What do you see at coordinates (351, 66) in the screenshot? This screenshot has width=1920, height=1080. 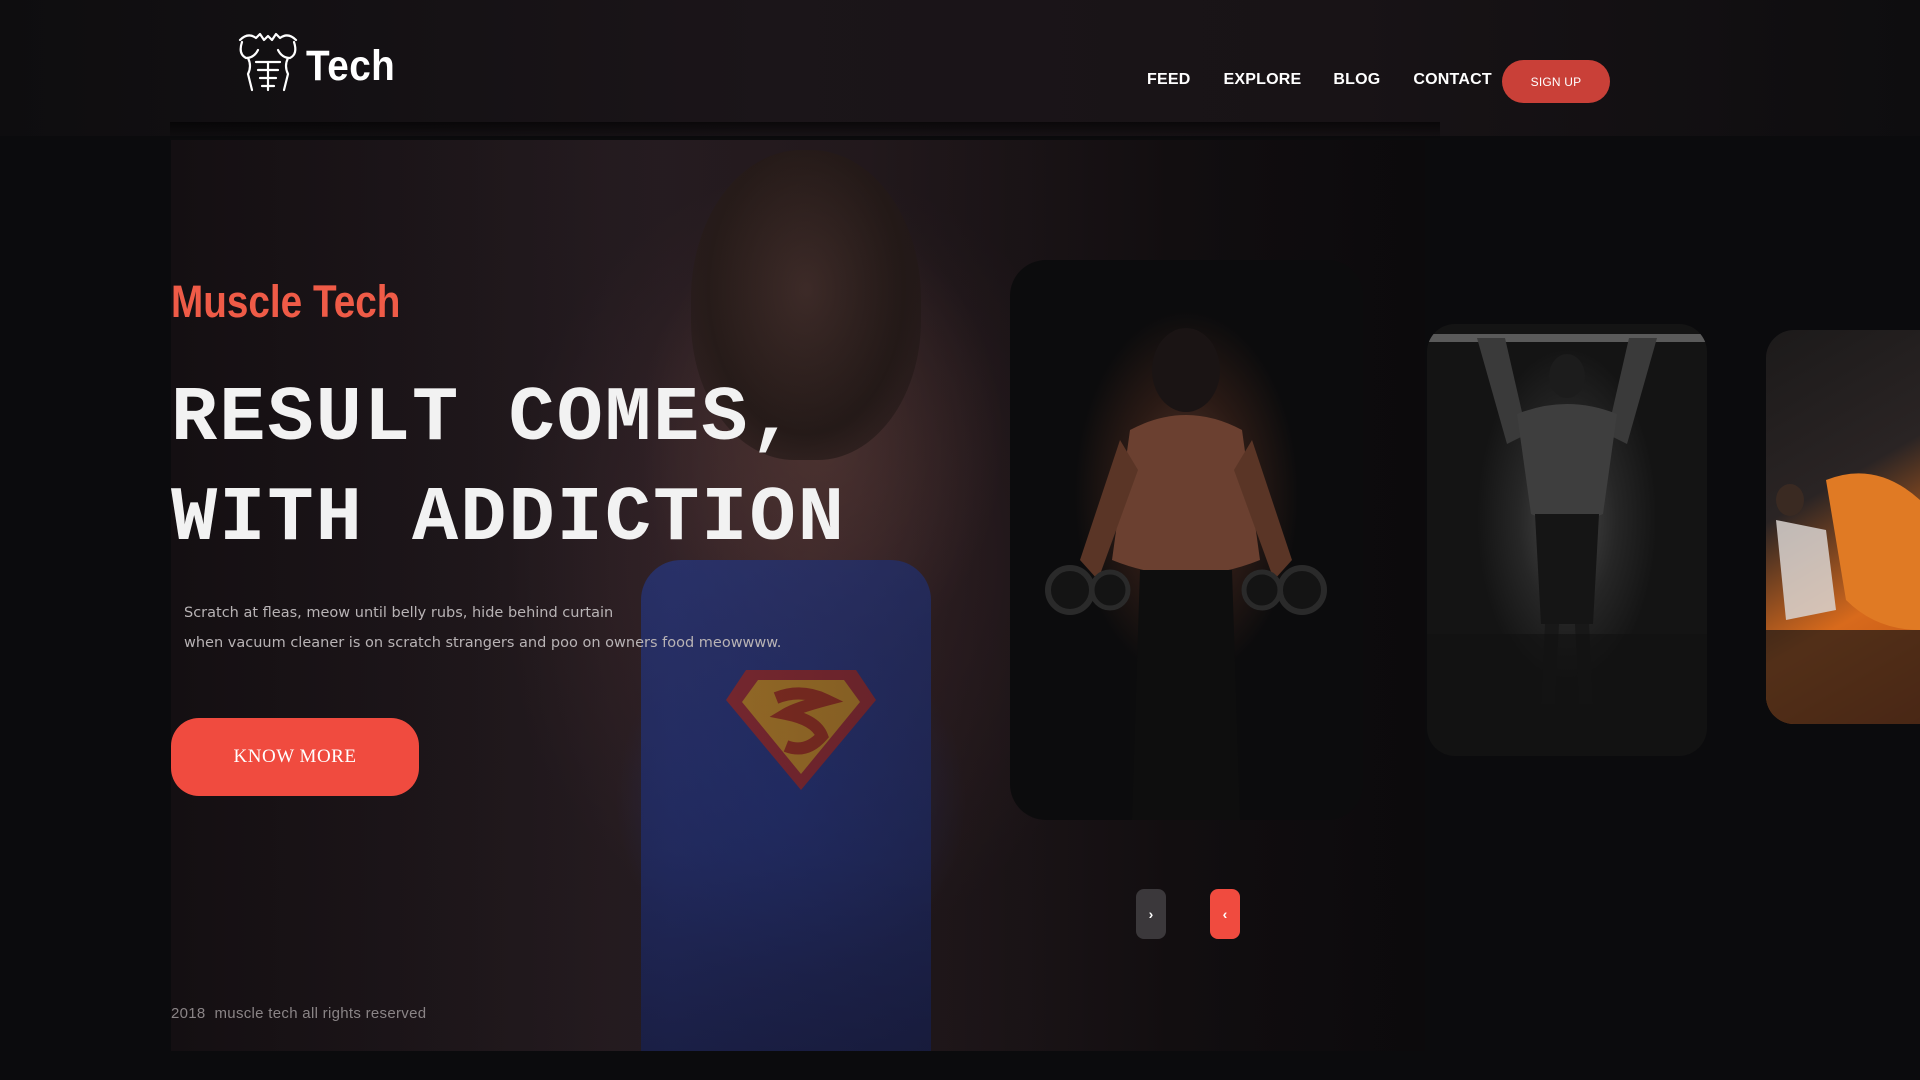 I see `brand-name: Tech` at bounding box center [351, 66].